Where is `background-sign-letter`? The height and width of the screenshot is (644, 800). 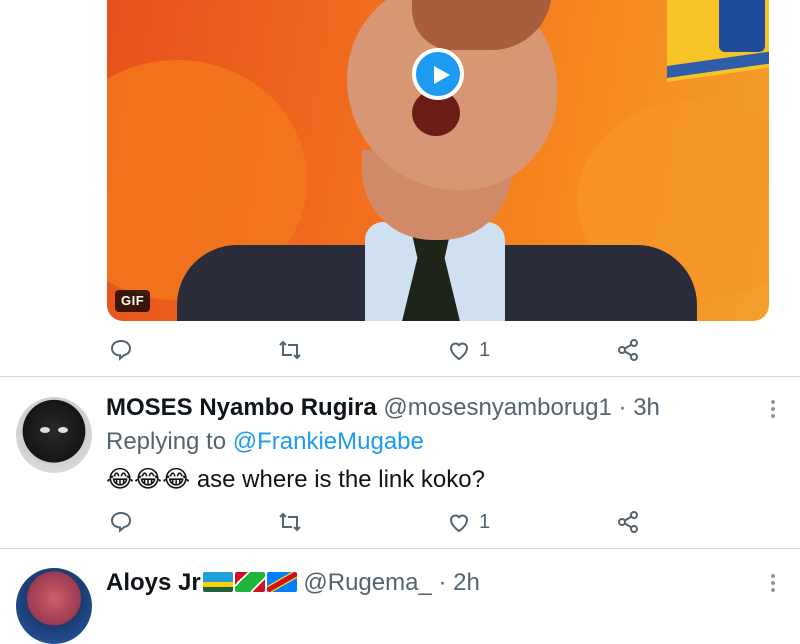
background-sign-letter is located at coordinates (742, 26).